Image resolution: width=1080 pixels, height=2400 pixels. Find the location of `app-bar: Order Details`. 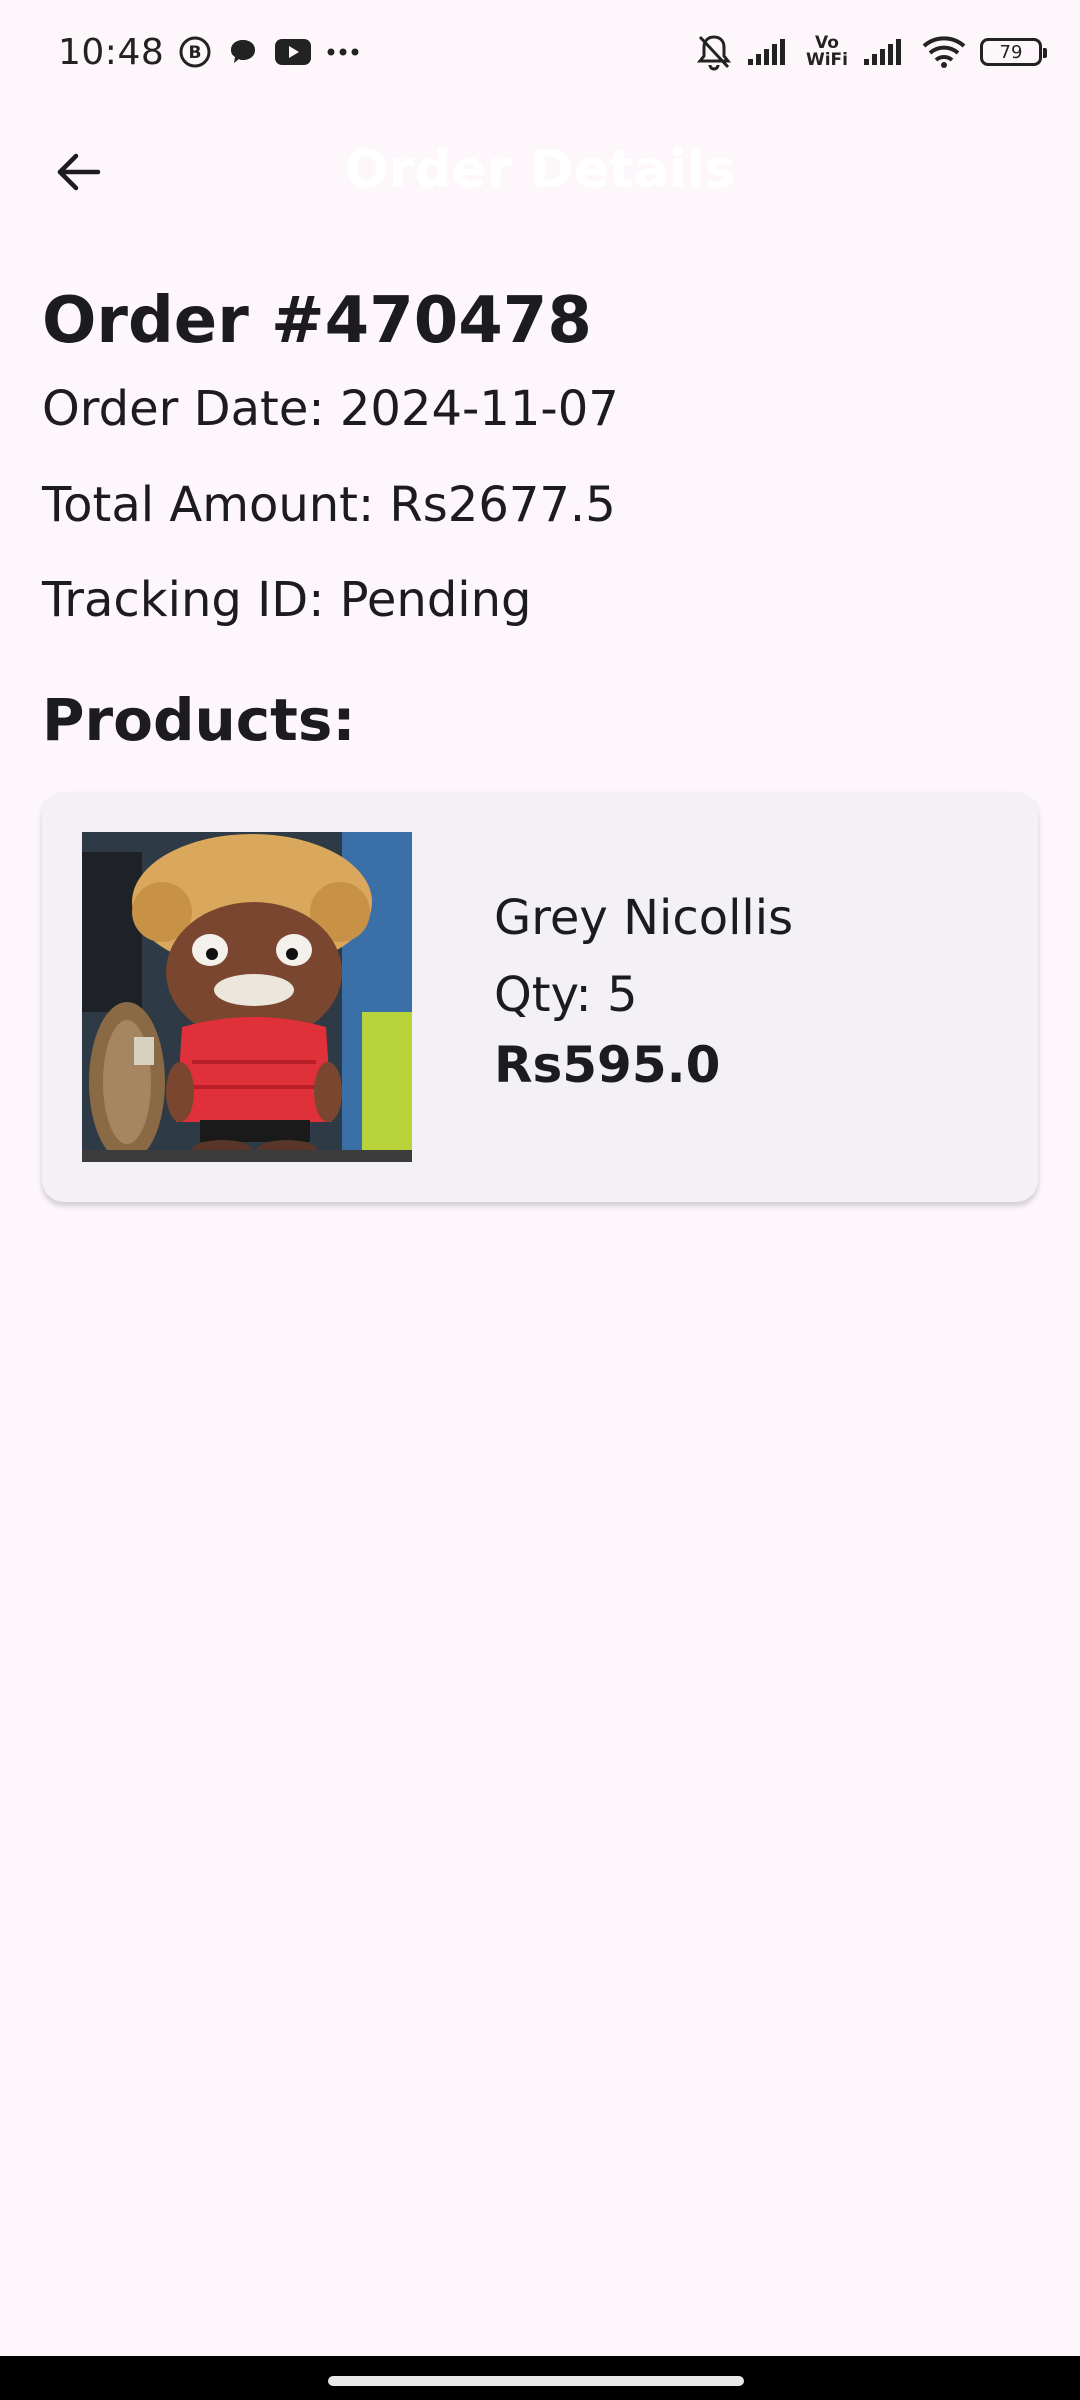

app-bar: Order Details is located at coordinates (540, 170).